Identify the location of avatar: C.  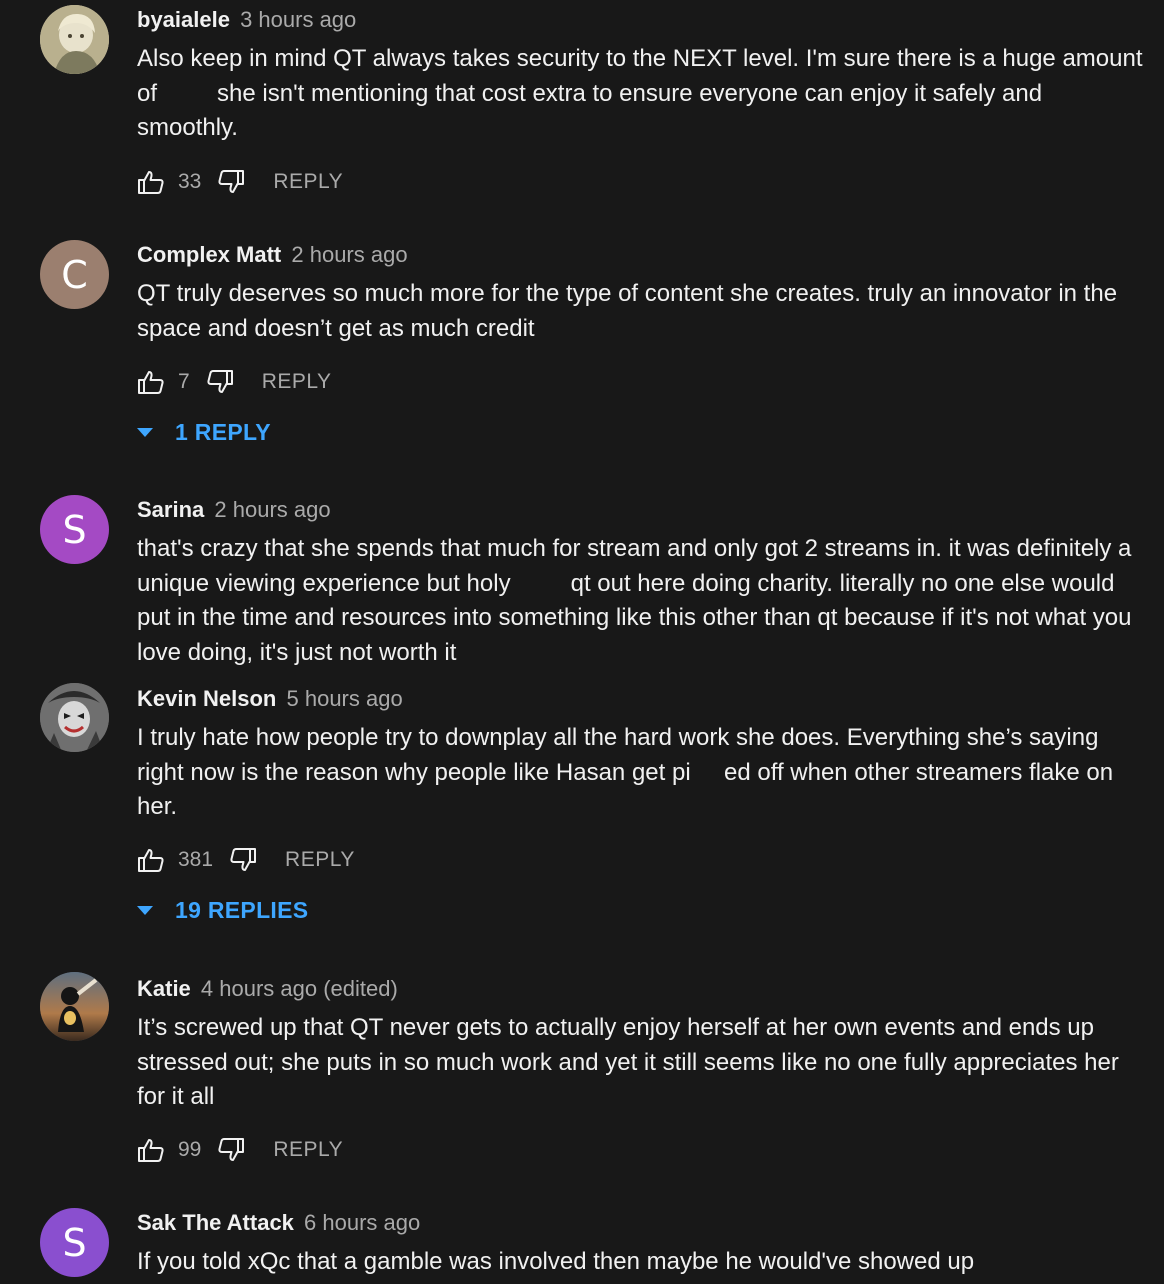
(74, 274).